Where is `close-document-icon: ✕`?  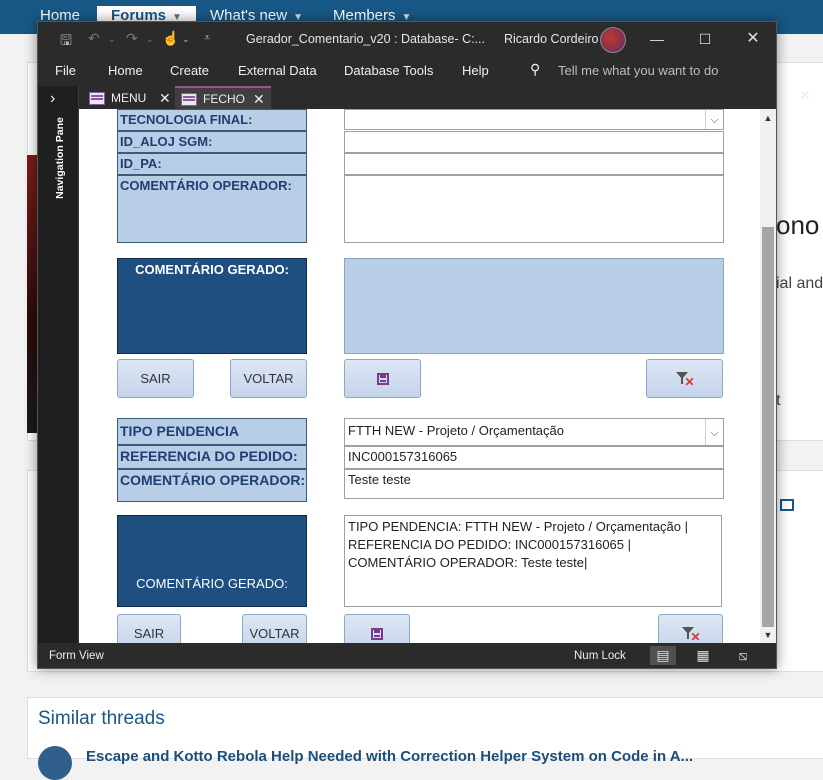 close-document-icon: ✕ is located at coordinates (805, 95).